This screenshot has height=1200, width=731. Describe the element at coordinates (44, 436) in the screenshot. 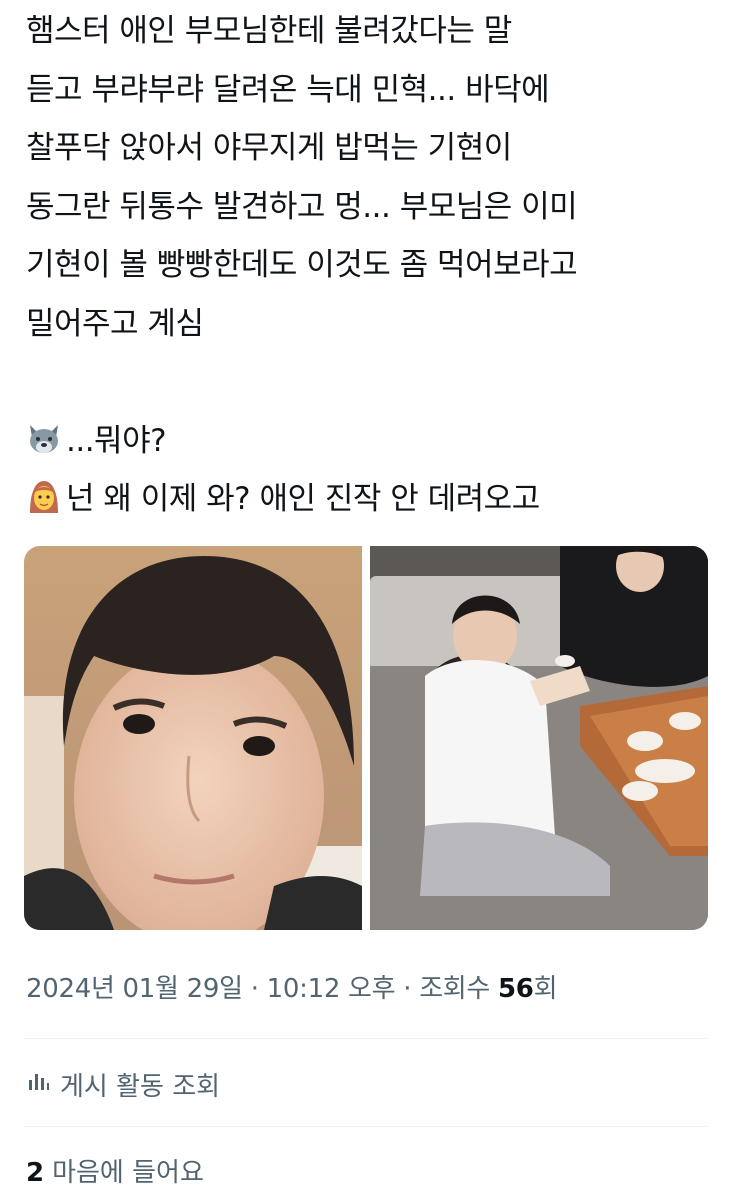

I see `wolf-emoji-icon` at that location.